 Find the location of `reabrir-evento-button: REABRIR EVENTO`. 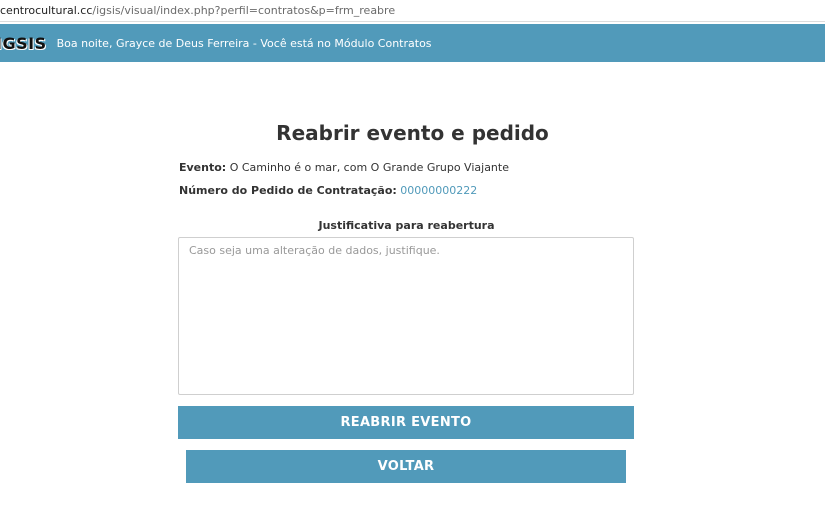

reabrir-evento-button: REABRIR EVENTO is located at coordinates (406, 422).